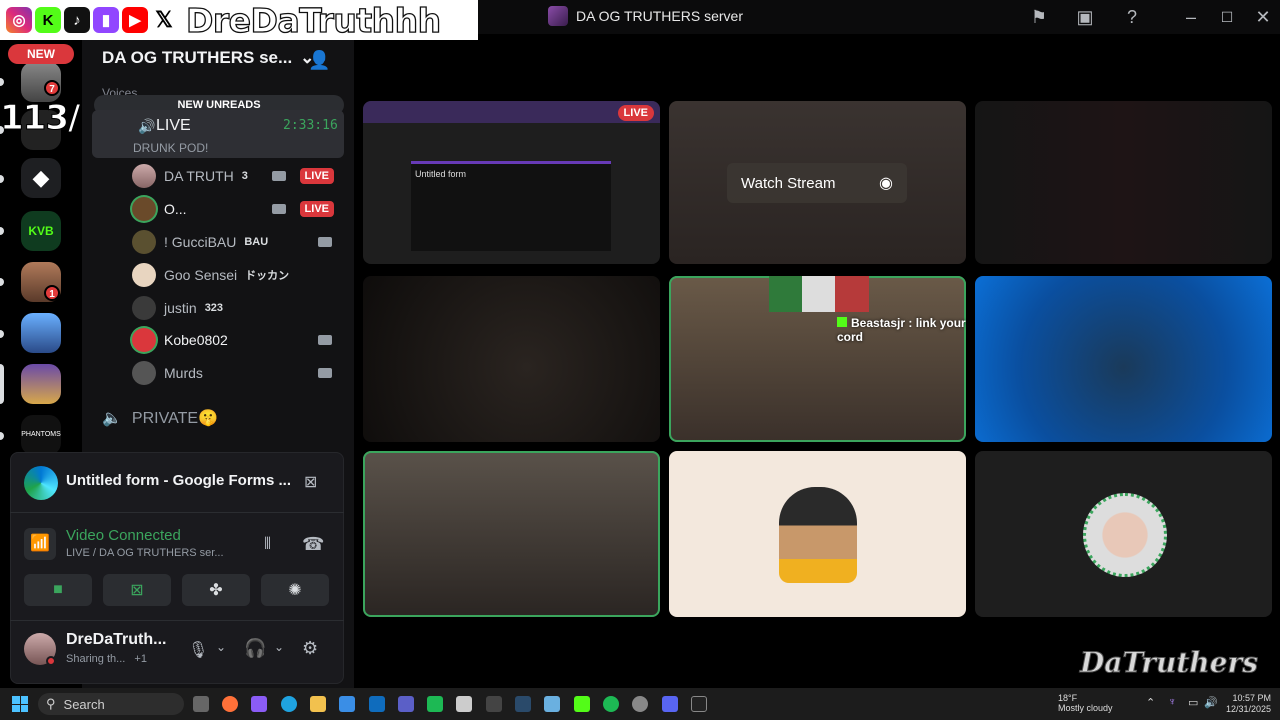  Describe the element at coordinates (464, 704) in the screenshot. I see `app-icon-white` at that location.